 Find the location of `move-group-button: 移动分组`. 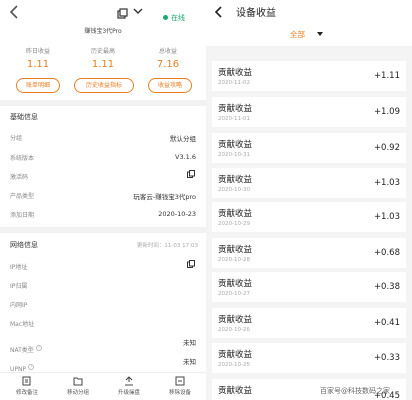

move-group-button: 移动分组 is located at coordinates (78, 386).